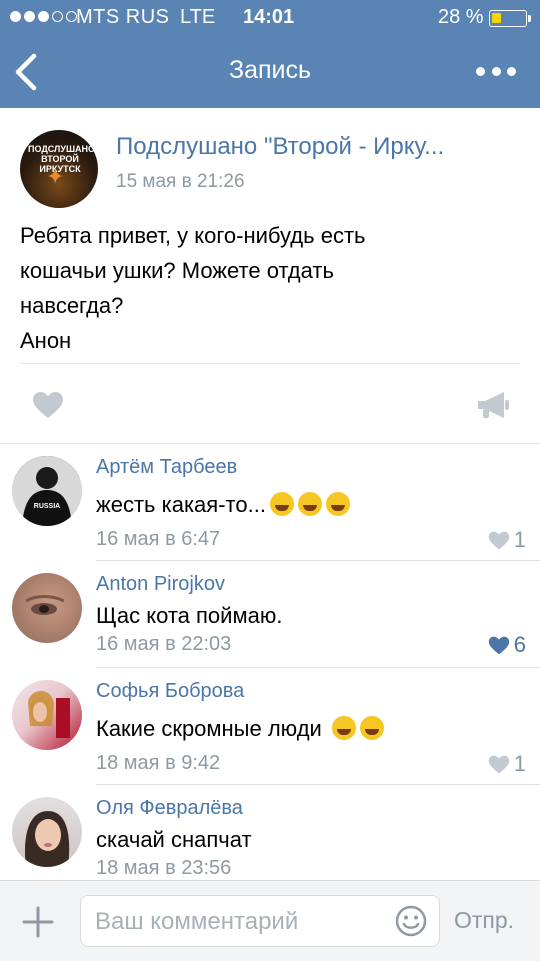 This screenshot has width=540, height=961. I want to click on page-title: Запись, so click(270, 70).